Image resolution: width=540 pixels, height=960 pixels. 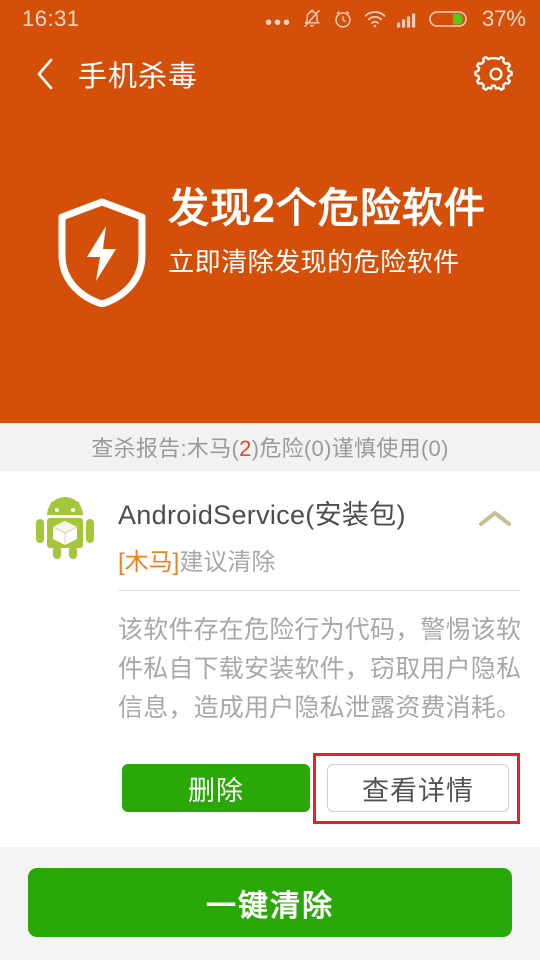 I want to click on hero-text: 发现2个危险软件 立即清除发现的危险软件, so click(x=327, y=232).